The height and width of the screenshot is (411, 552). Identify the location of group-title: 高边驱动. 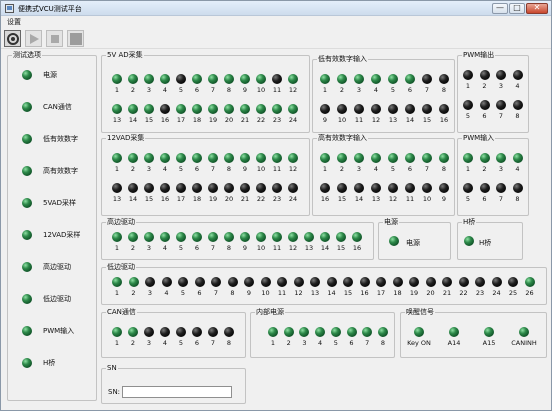
(121, 222).